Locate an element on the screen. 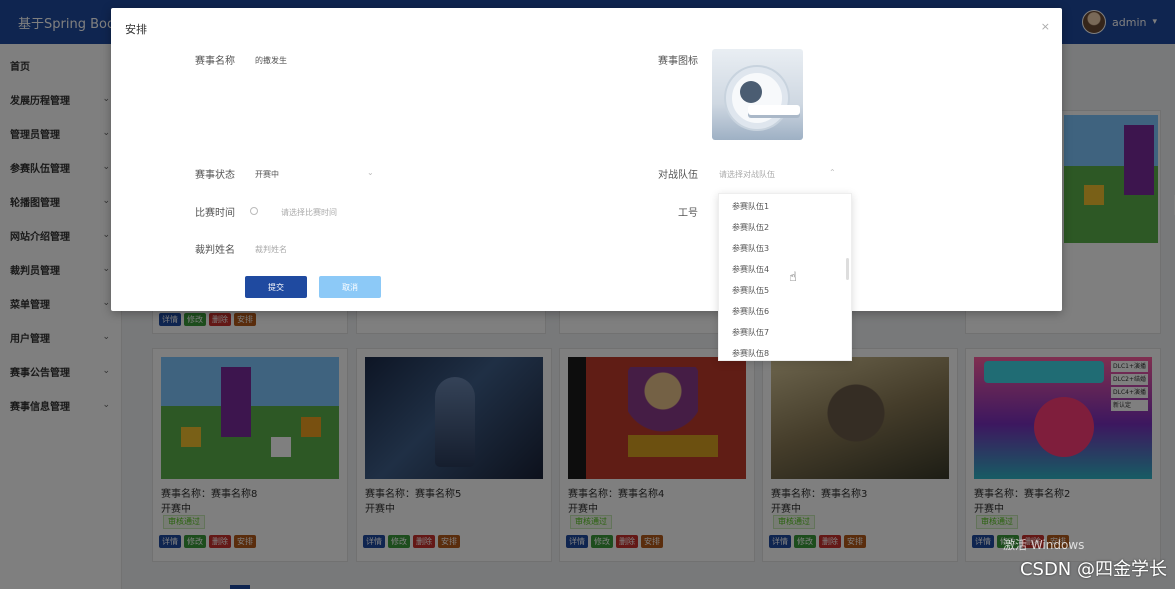 The width and height of the screenshot is (1175, 589). event-icon-label: 赛事图标 is located at coordinates (678, 61).